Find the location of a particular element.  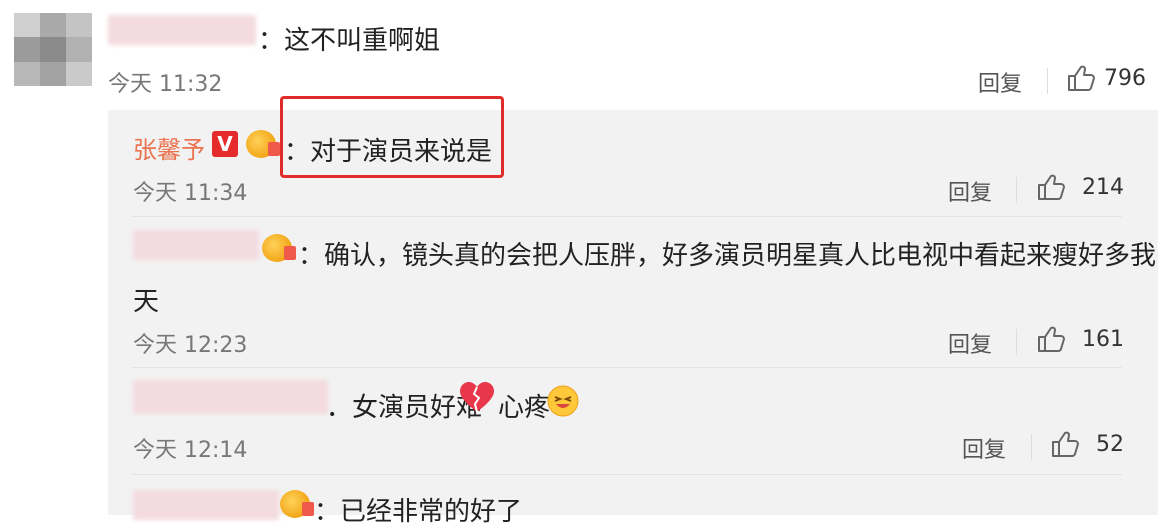

reply-timestamp: 今天 12:23 is located at coordinates (190, 345).